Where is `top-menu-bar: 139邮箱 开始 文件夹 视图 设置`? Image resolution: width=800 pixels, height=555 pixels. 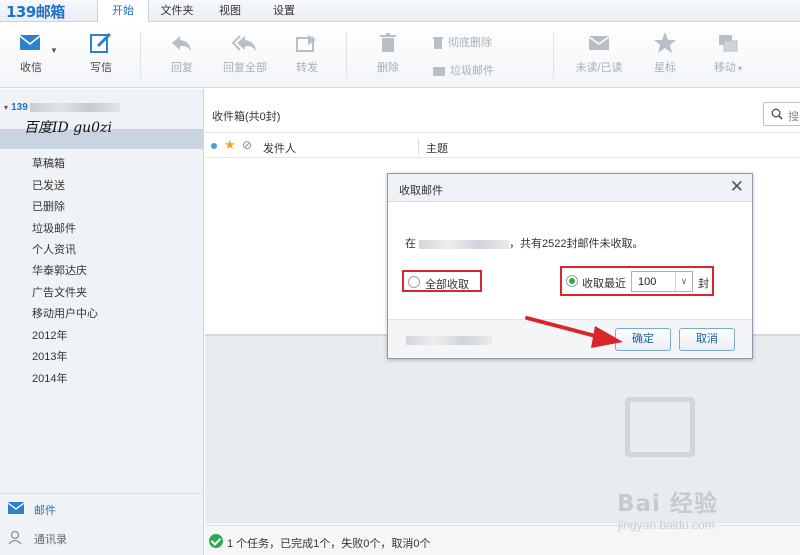
top-menu-bar: 139邮箱 开始 文件夹 视图 设置 is located at coordinates (400, 11).